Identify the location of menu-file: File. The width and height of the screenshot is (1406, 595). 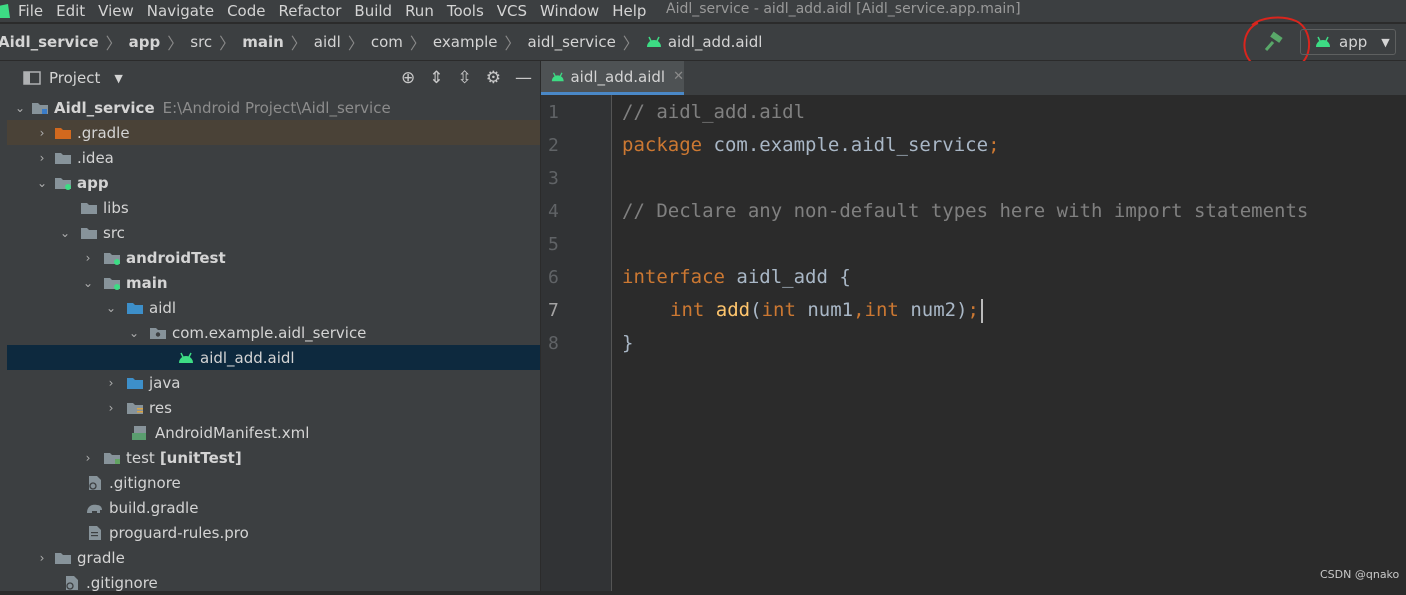
(30, 11).